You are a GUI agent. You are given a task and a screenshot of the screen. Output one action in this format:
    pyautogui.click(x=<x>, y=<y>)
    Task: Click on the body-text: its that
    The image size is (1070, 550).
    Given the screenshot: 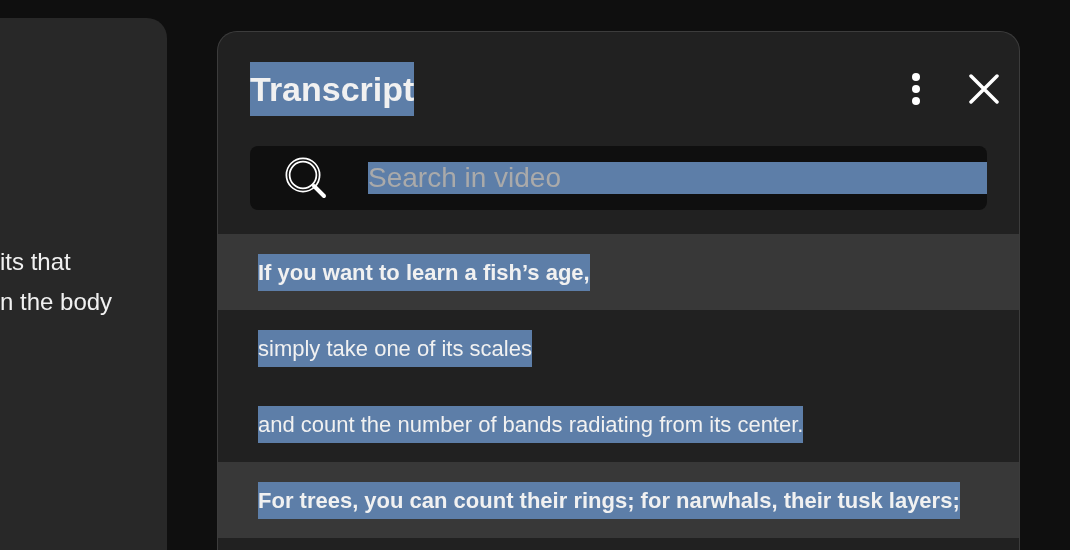 What is the action you would take?
    pyautogui.click(x=36, y=262)
    